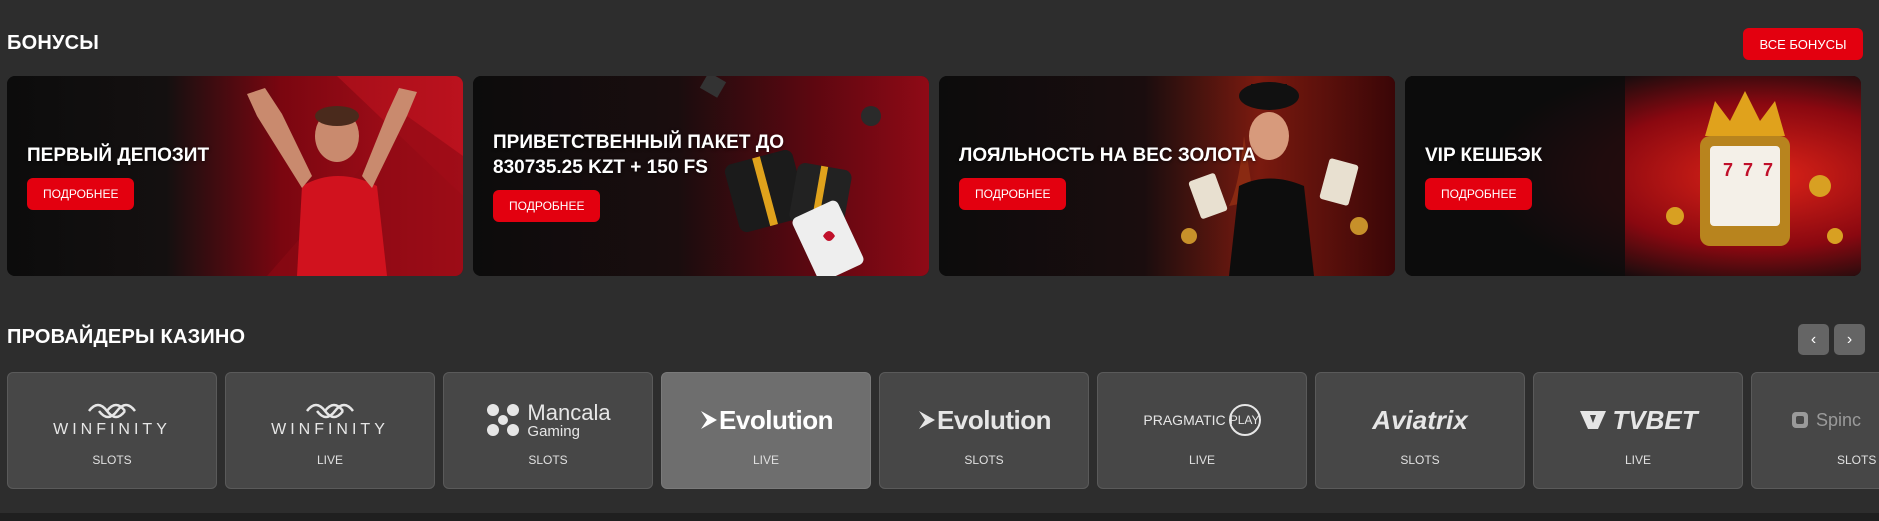 The height and width of the screenshot is (521, 1879). Describe the element at coordinates (1803, 44) in the screenshot. I see `all-bonuses-button: ВСЕ БОНУСЫ` at that location.